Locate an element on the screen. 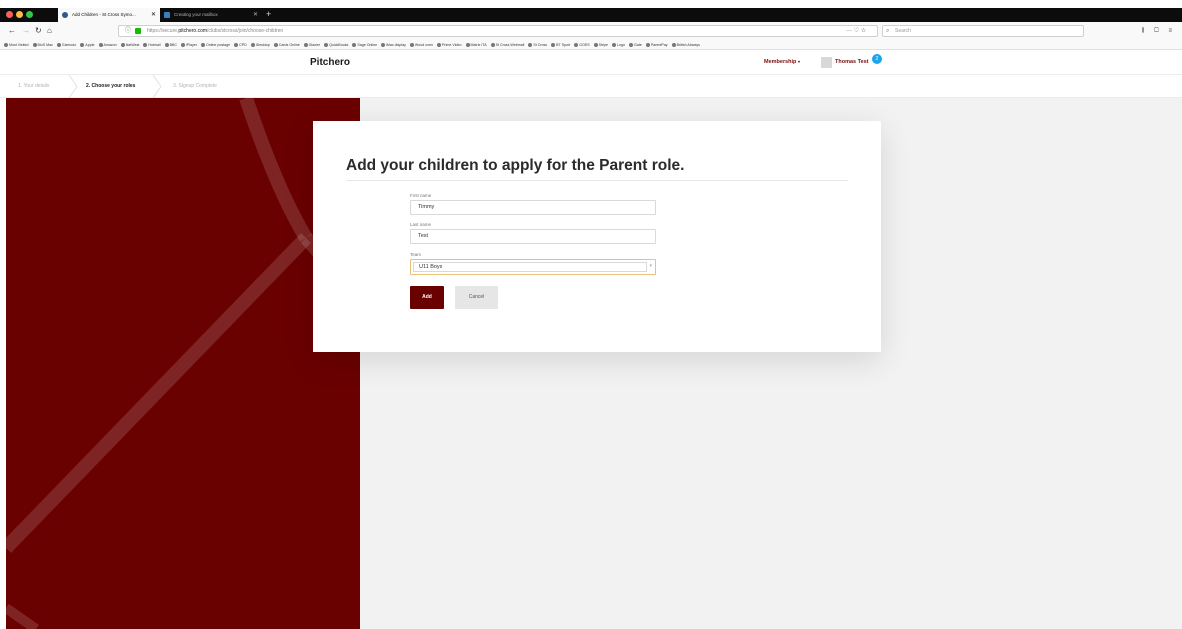 This screenshot has width=1182, height=629. bookmark-item: ParentPay is located at coordinates (657, 44).